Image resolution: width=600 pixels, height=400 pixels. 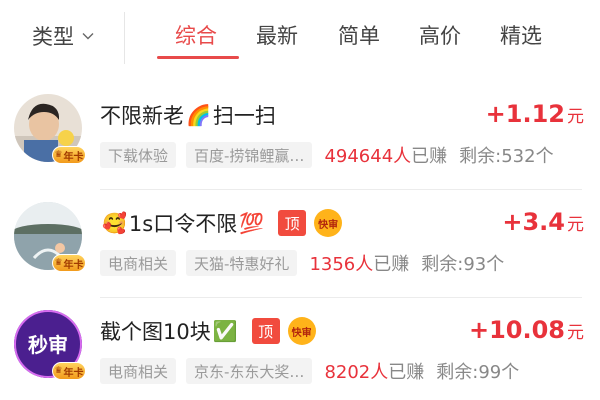 I want to click on filter-divider, so click(x=124, y=38).